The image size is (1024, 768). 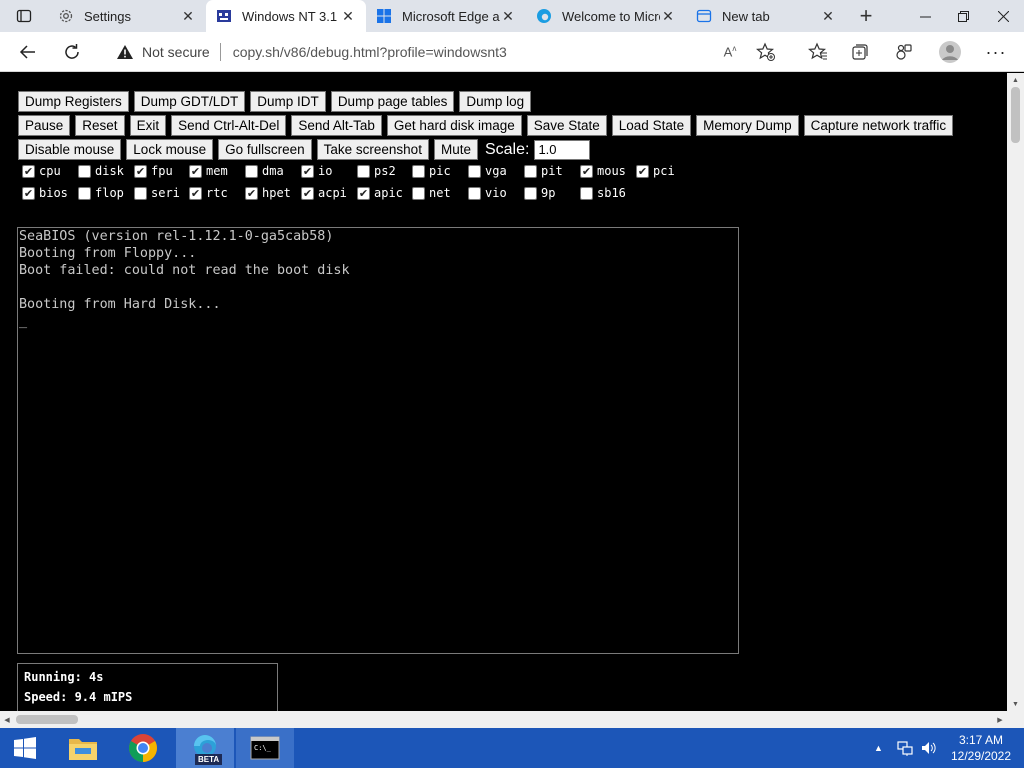 What do you see at coordinates (606, 16) in the screenshot?
I see `tab-welcome: Welcome to Micro ✕` at bounding box center [606, 16].